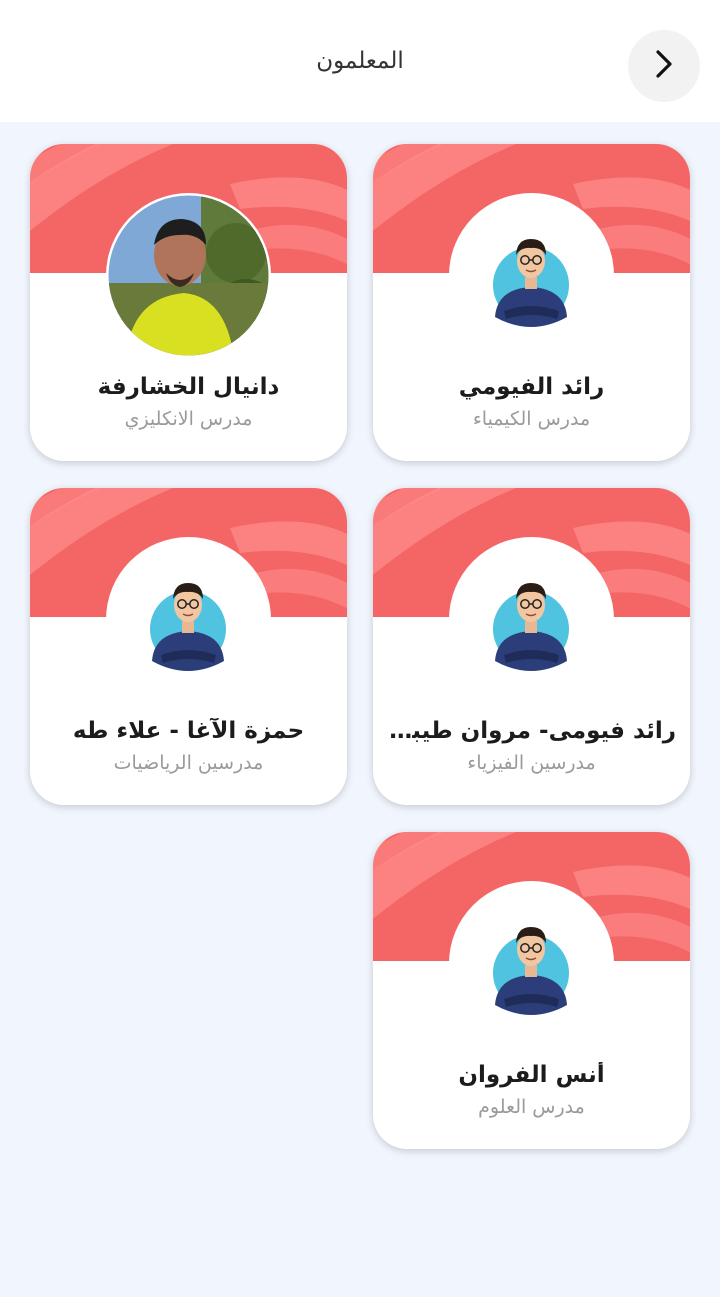  I want to click on person-photo-icon, so click(188, 275).